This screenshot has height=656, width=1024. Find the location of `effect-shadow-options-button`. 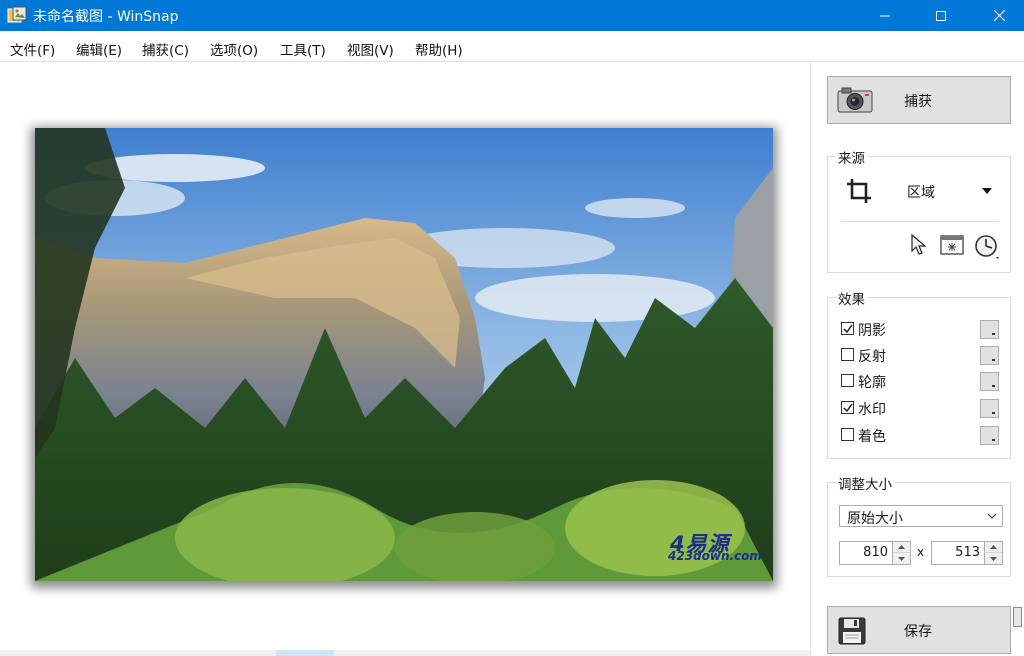

effect-shadow-options-button is located at coordinates (989, 329).